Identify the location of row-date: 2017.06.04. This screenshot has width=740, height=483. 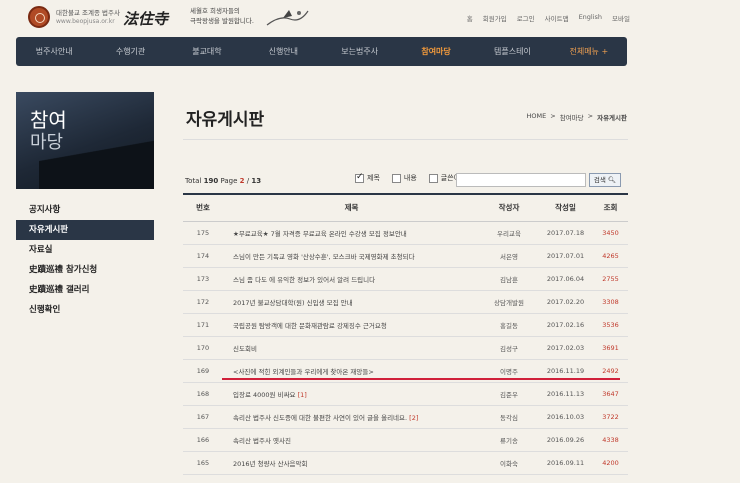
(565, 279).